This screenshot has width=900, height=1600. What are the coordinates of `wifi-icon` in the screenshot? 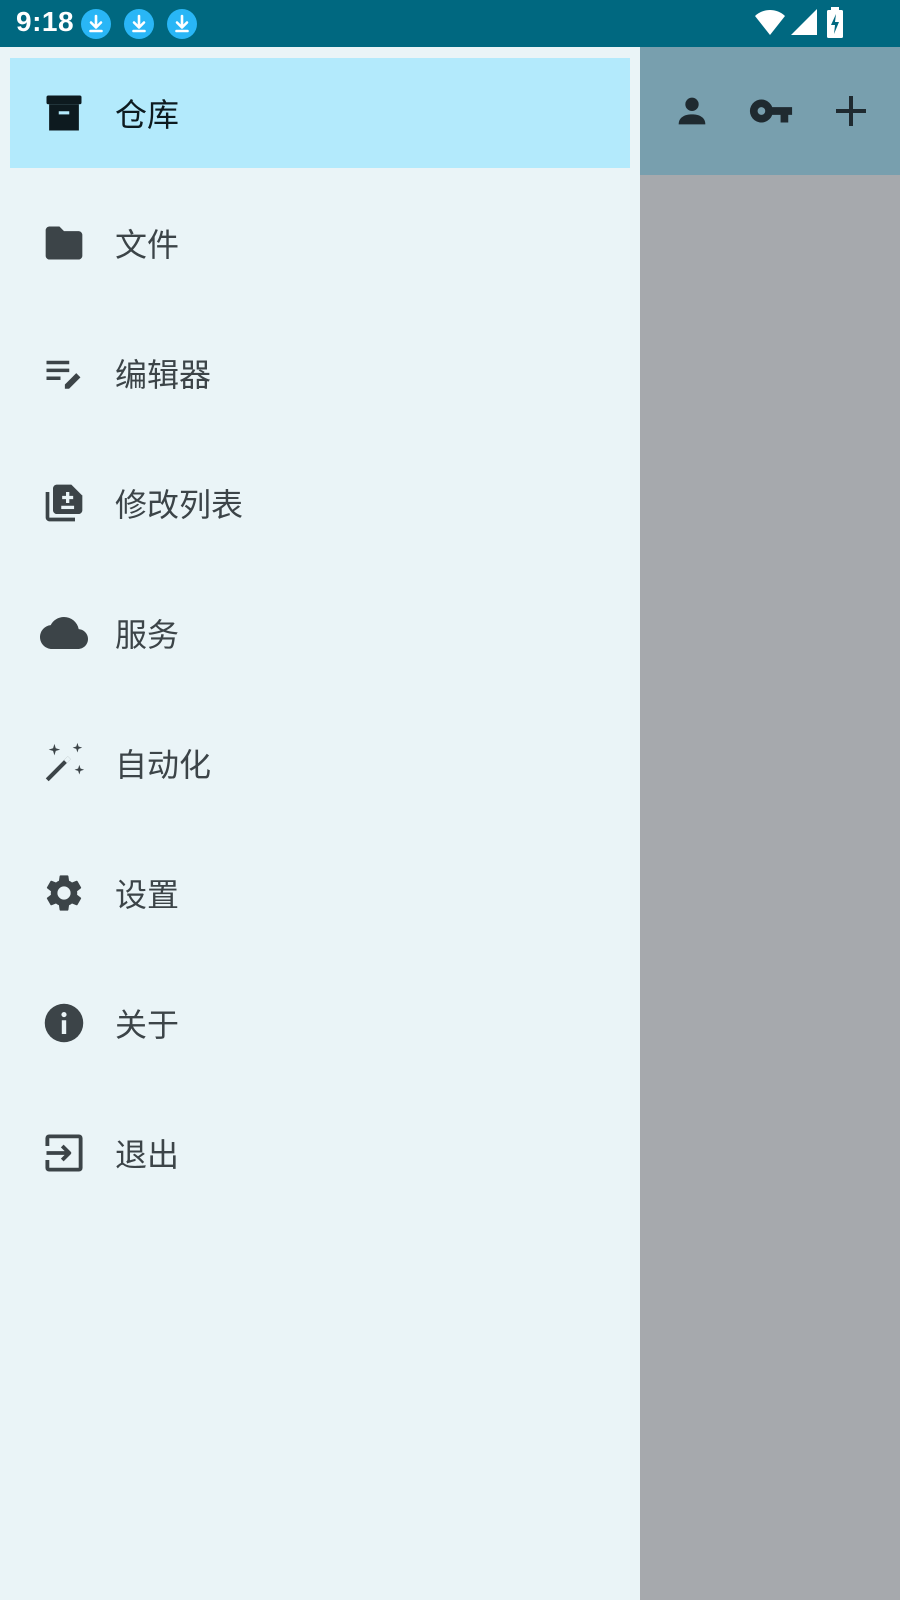 It's located at (770, 22).